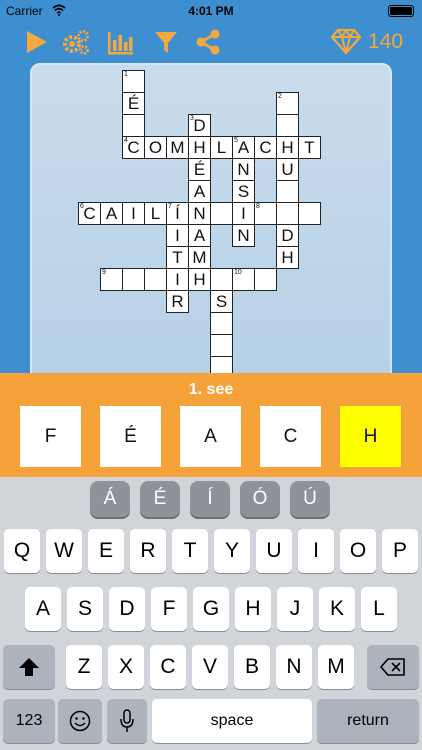  I want to click on letter-key: Z, so click(84, 667).